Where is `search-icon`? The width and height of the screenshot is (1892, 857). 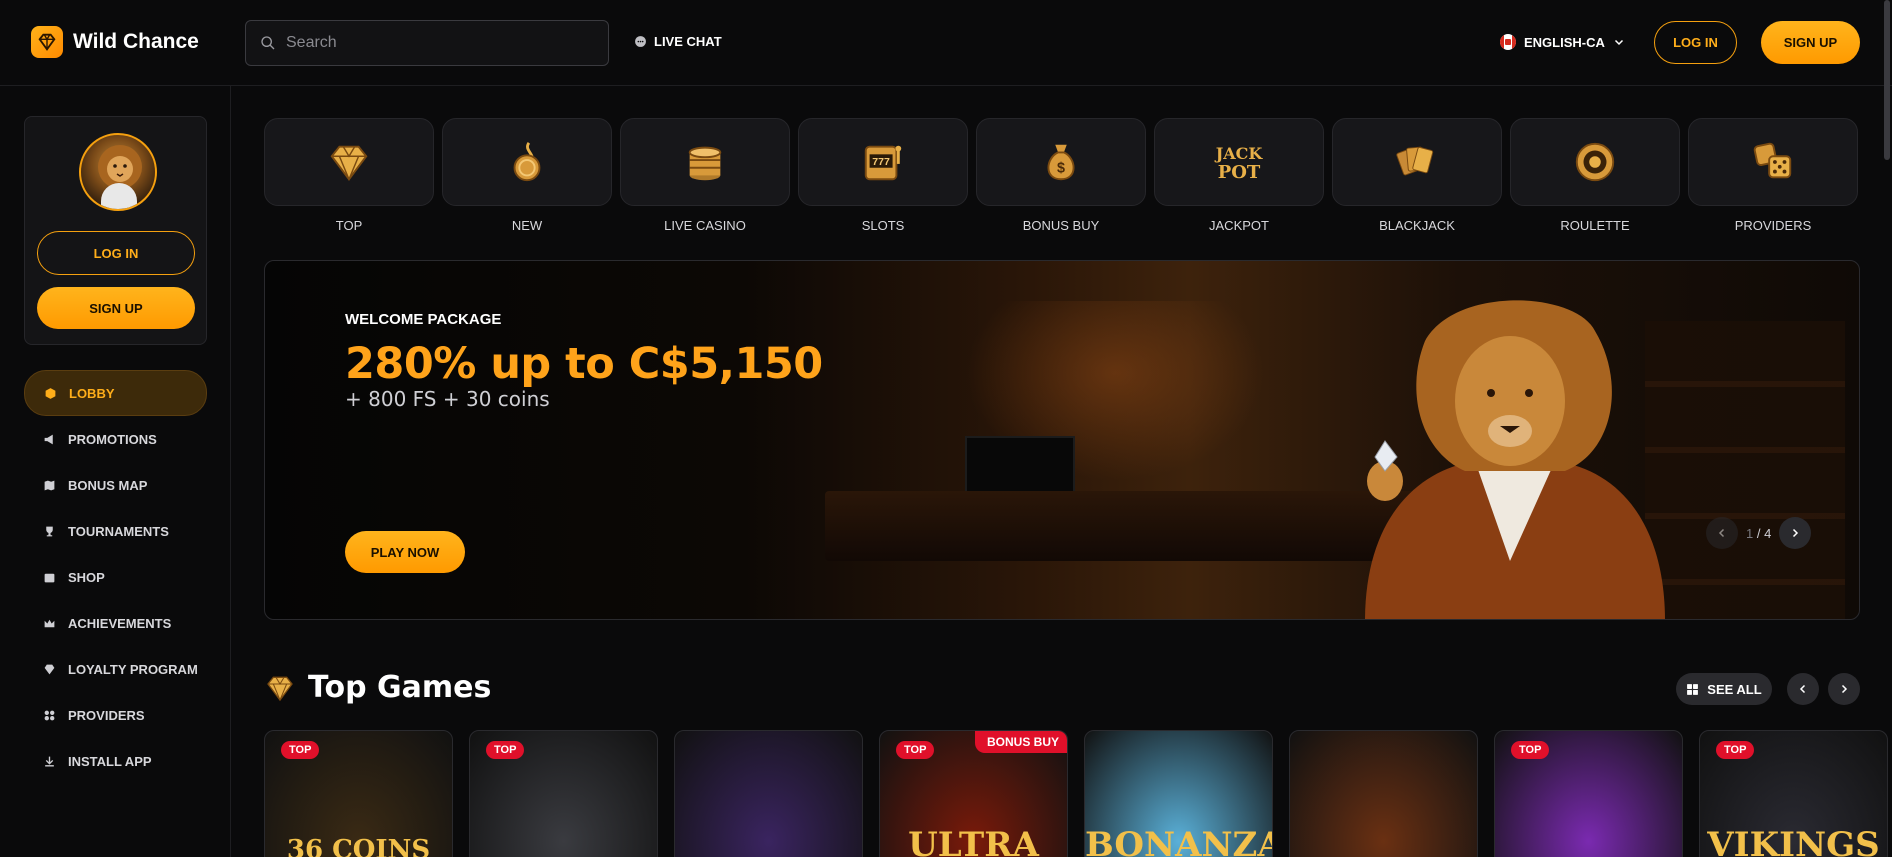
search-icon is located at coordinates (268, 43).